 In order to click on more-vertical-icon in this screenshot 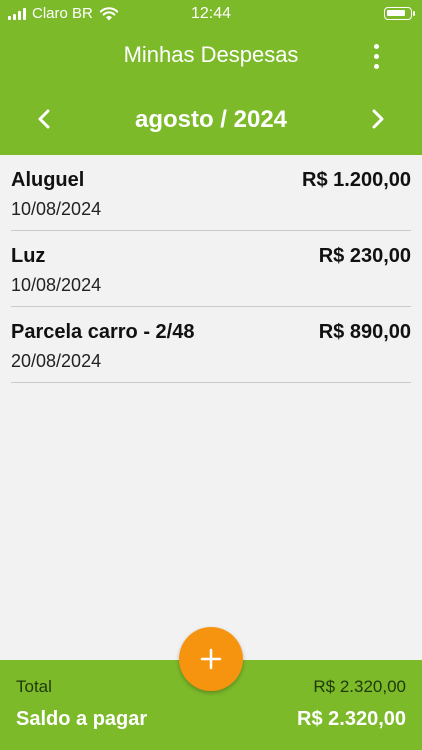, I will do `click(376, 56)`.